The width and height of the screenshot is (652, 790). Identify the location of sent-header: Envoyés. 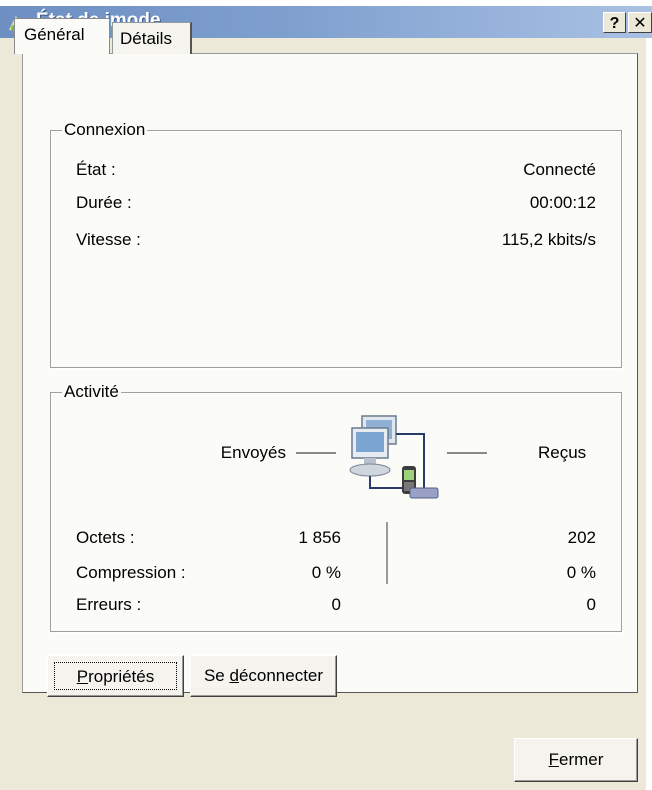
(253, 452).